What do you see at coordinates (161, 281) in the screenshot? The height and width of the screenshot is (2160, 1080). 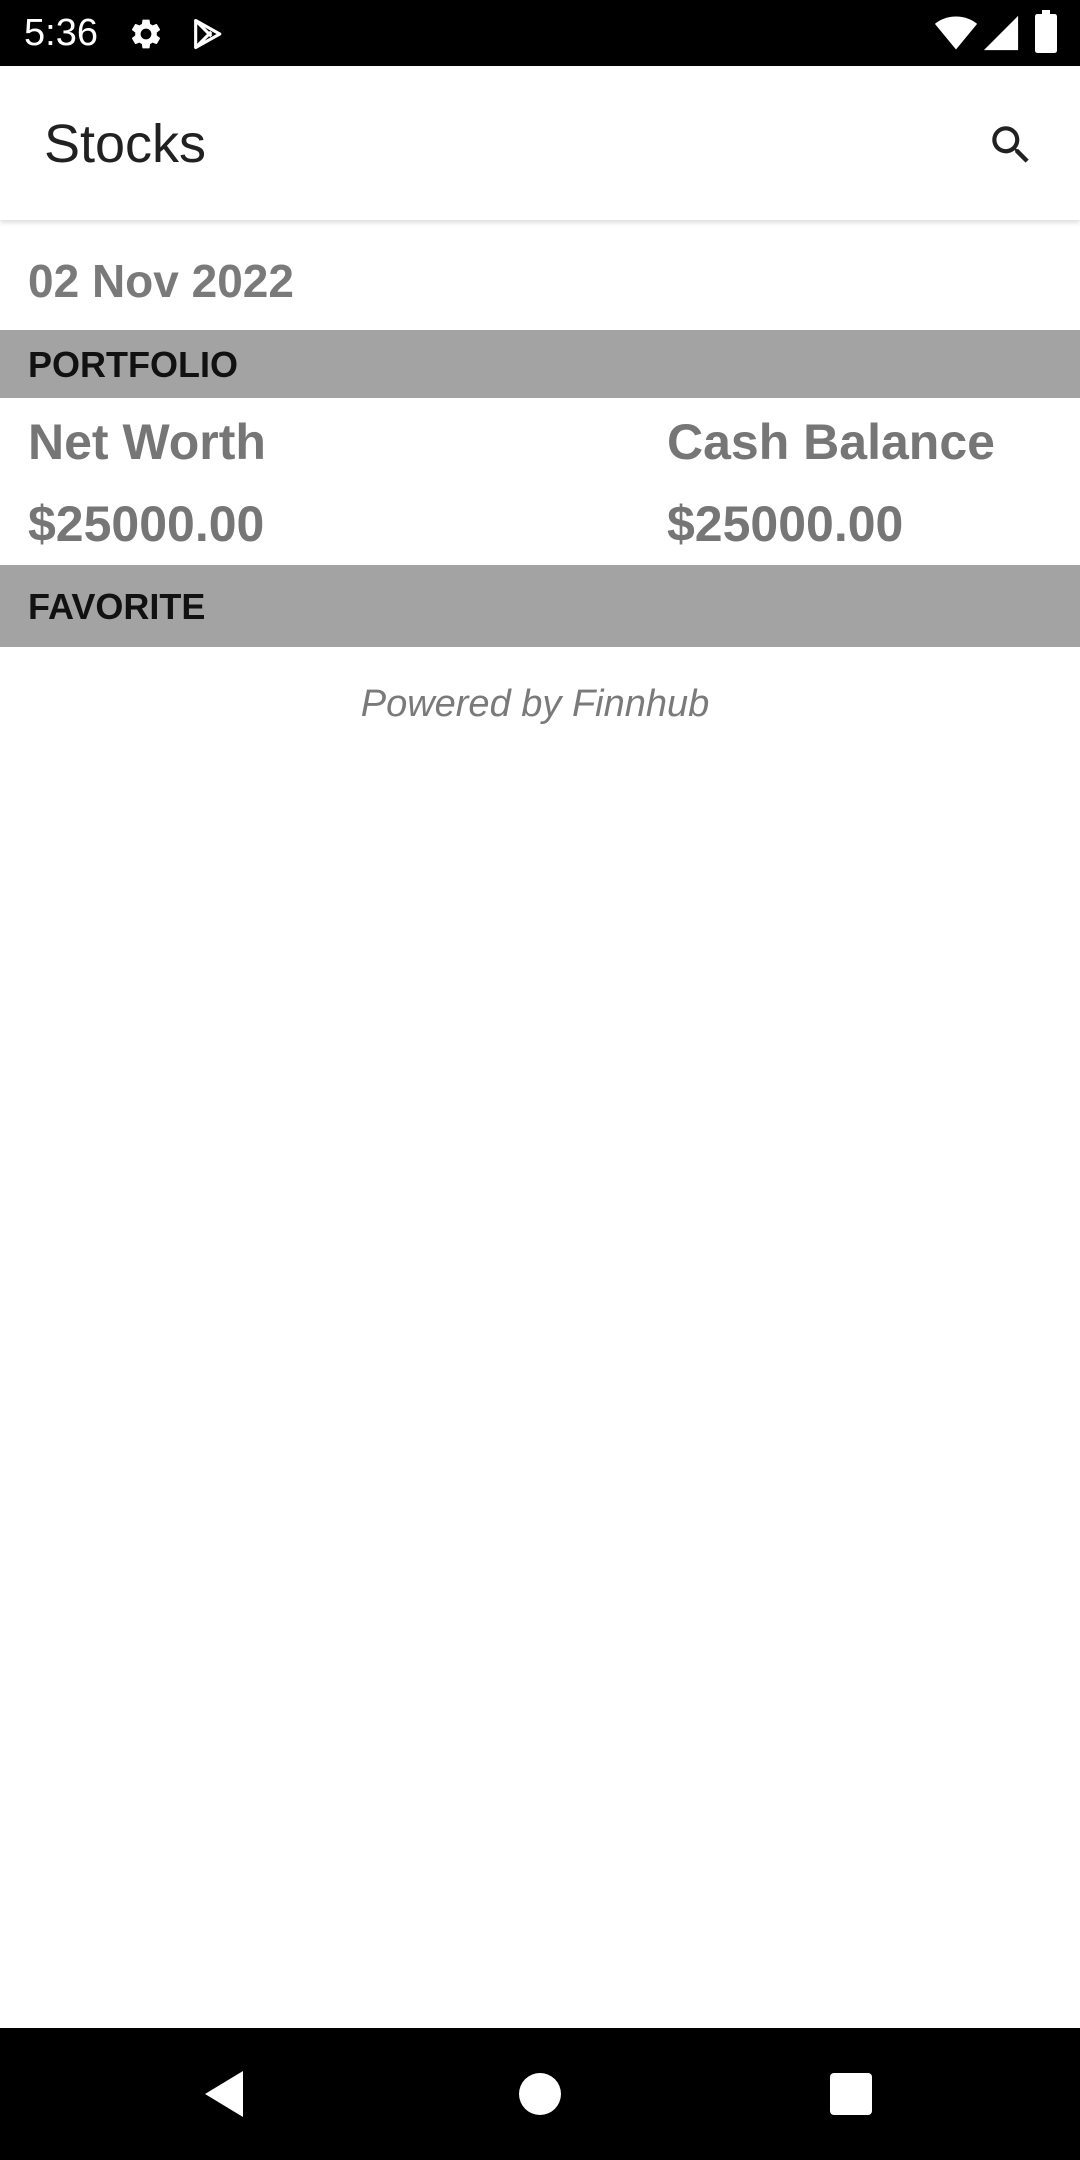 I see `current-date: 02 Nov 2022` at bounding box center [161, 281].